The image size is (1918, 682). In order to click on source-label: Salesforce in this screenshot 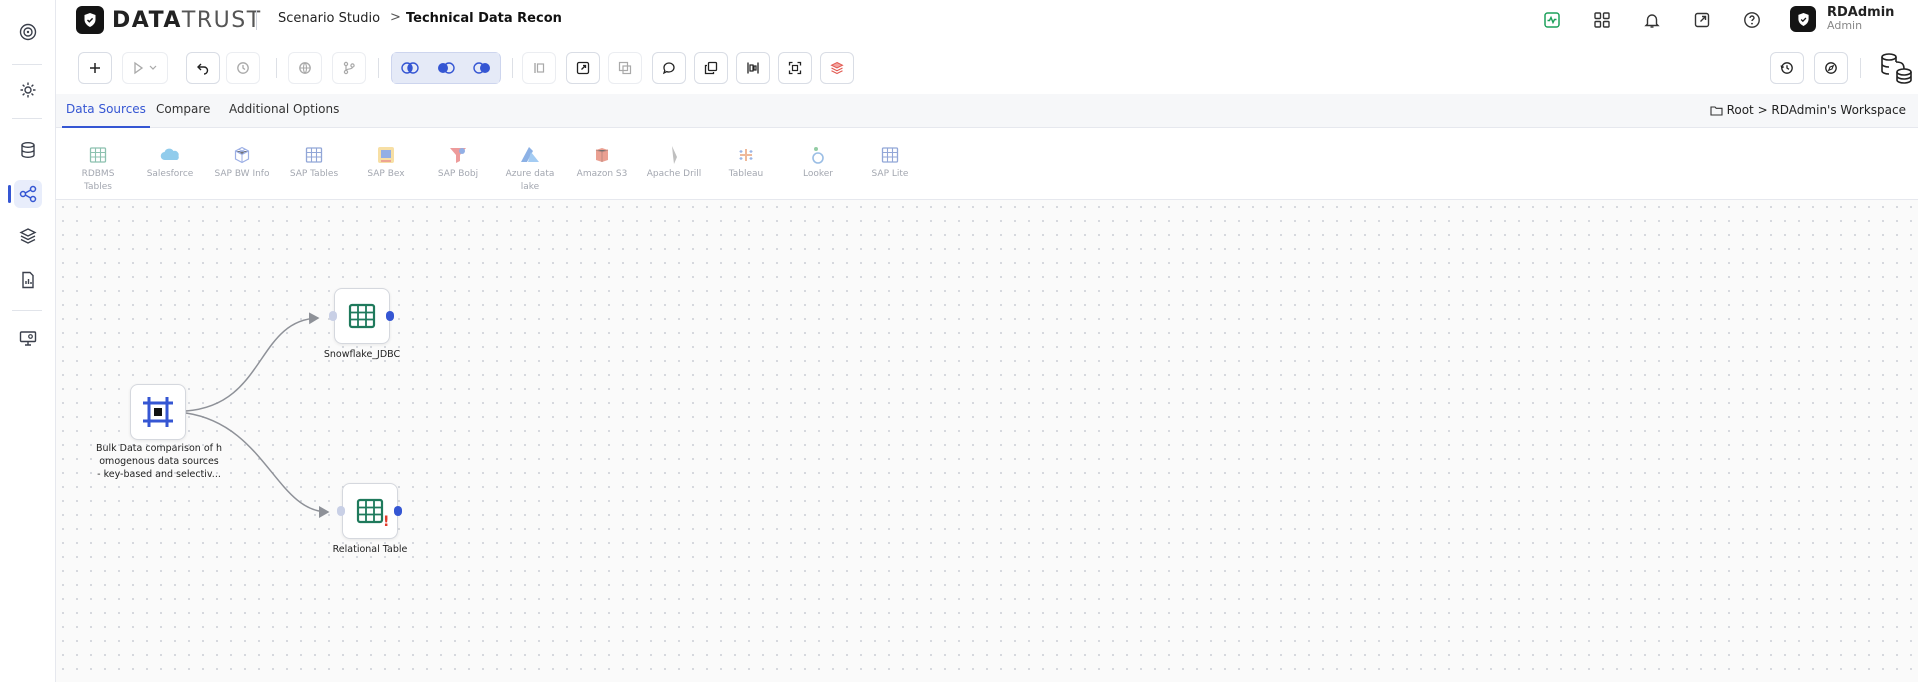, I will do `click(170, 174)`.